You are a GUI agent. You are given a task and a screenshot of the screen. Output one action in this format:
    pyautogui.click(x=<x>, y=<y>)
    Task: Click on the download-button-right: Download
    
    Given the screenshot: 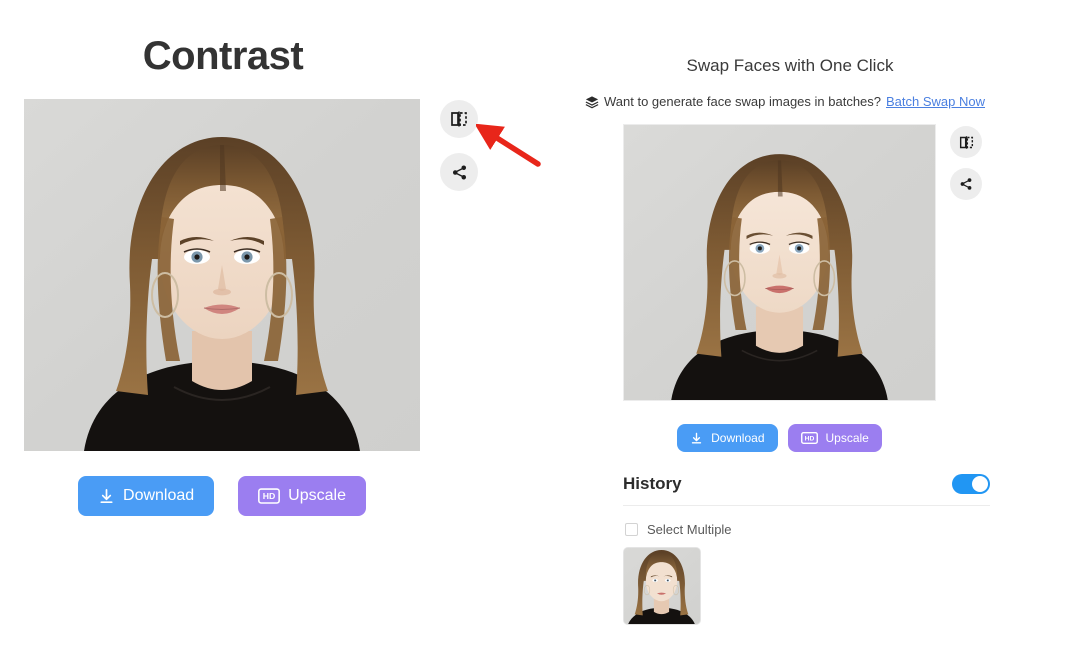 What is the action you would take?
    pyautogui.click(x=727, y=438)
    